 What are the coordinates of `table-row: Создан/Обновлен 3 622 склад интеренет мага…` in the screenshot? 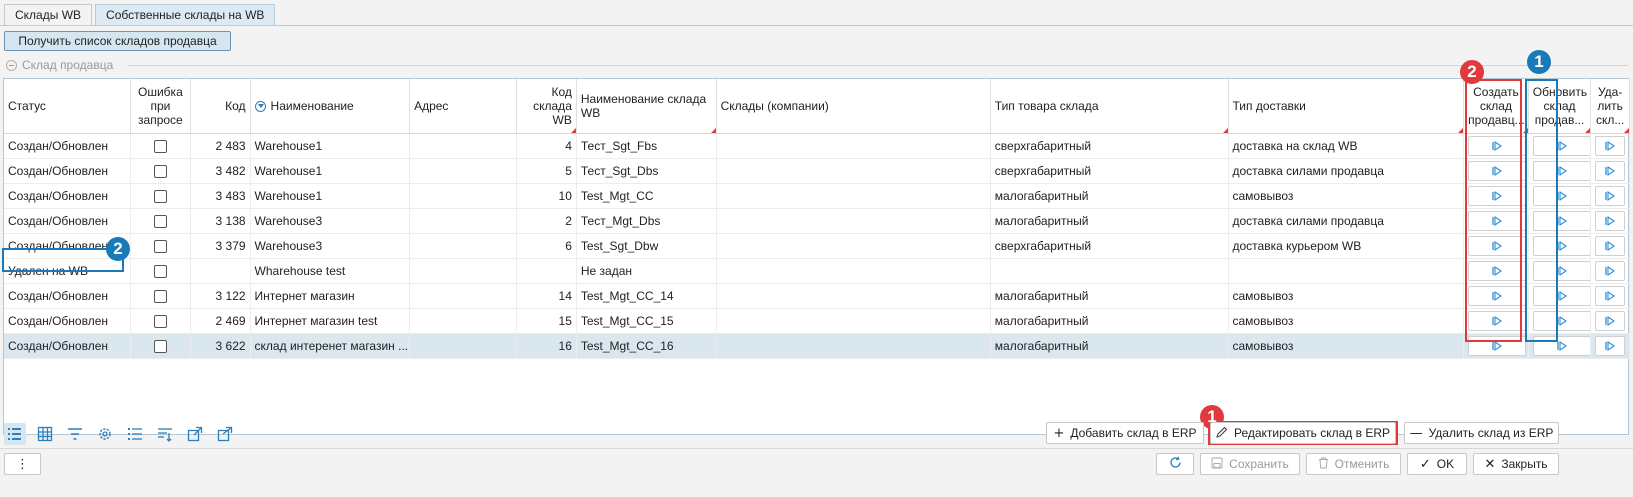 It's located at (817, 346).